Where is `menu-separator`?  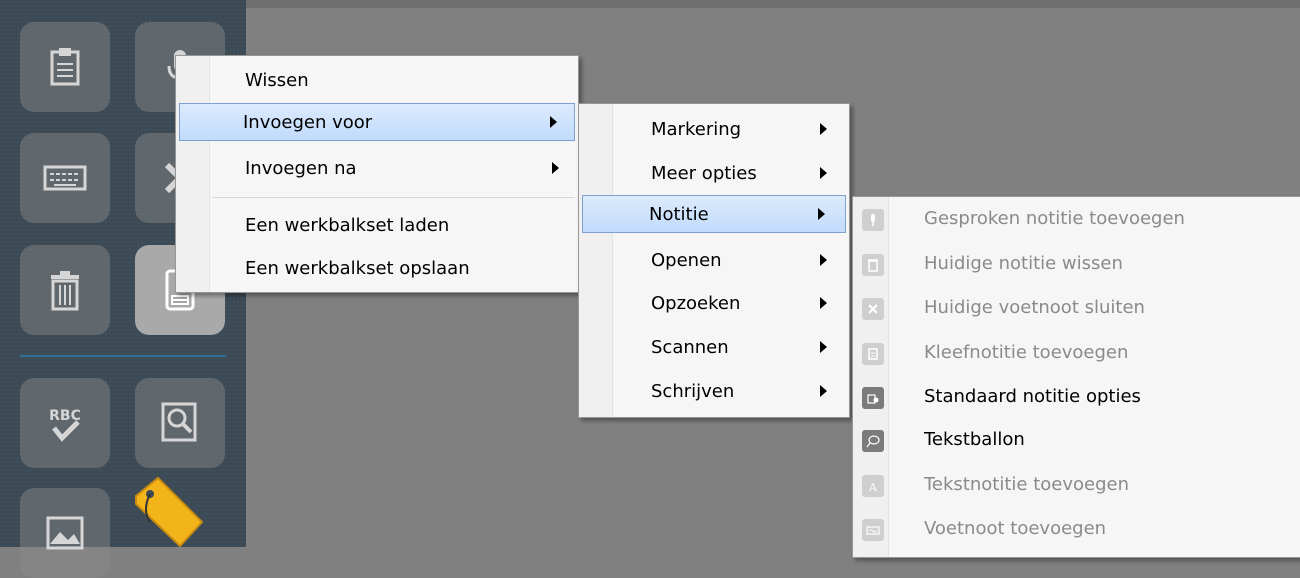 menu-separator is located at coordinates (393, 197).